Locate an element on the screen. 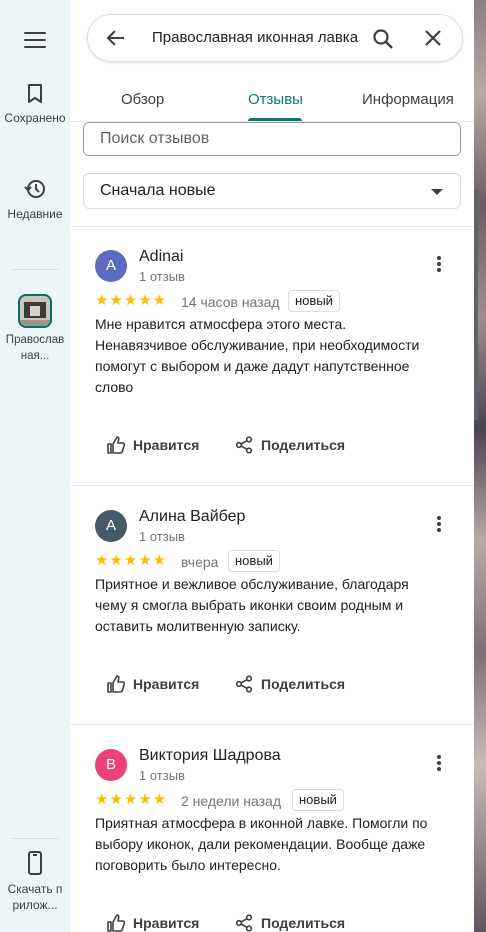 Image resolution: width=486 pixels, height=932 pixels. search-box: Православная иконная лавка is located at coordinates (275, 38).